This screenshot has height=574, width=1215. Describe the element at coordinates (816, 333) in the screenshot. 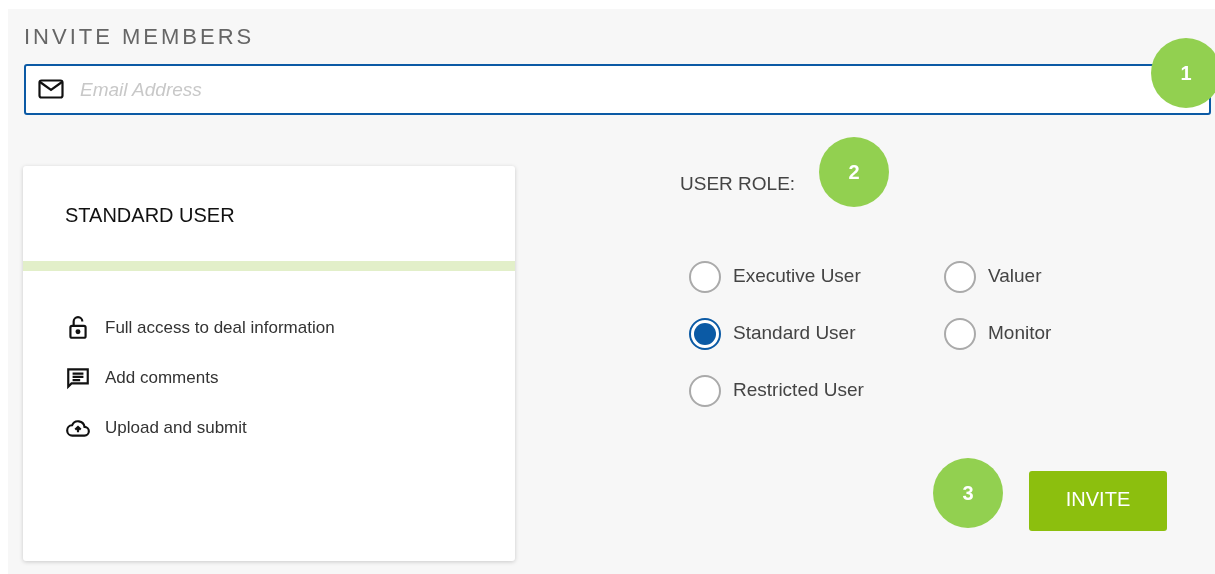

I see `role-radio: Standard User` at that location.